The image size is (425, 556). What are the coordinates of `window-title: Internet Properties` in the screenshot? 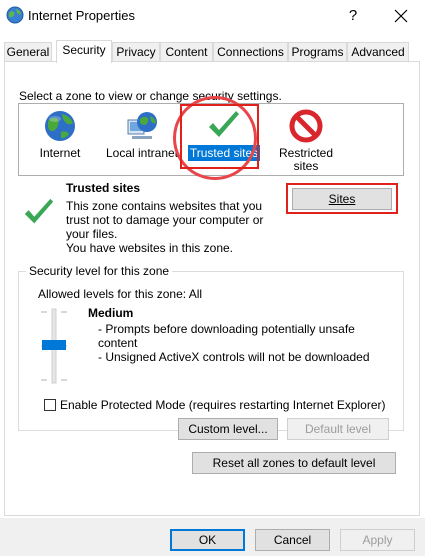 It's located at (81, 15).